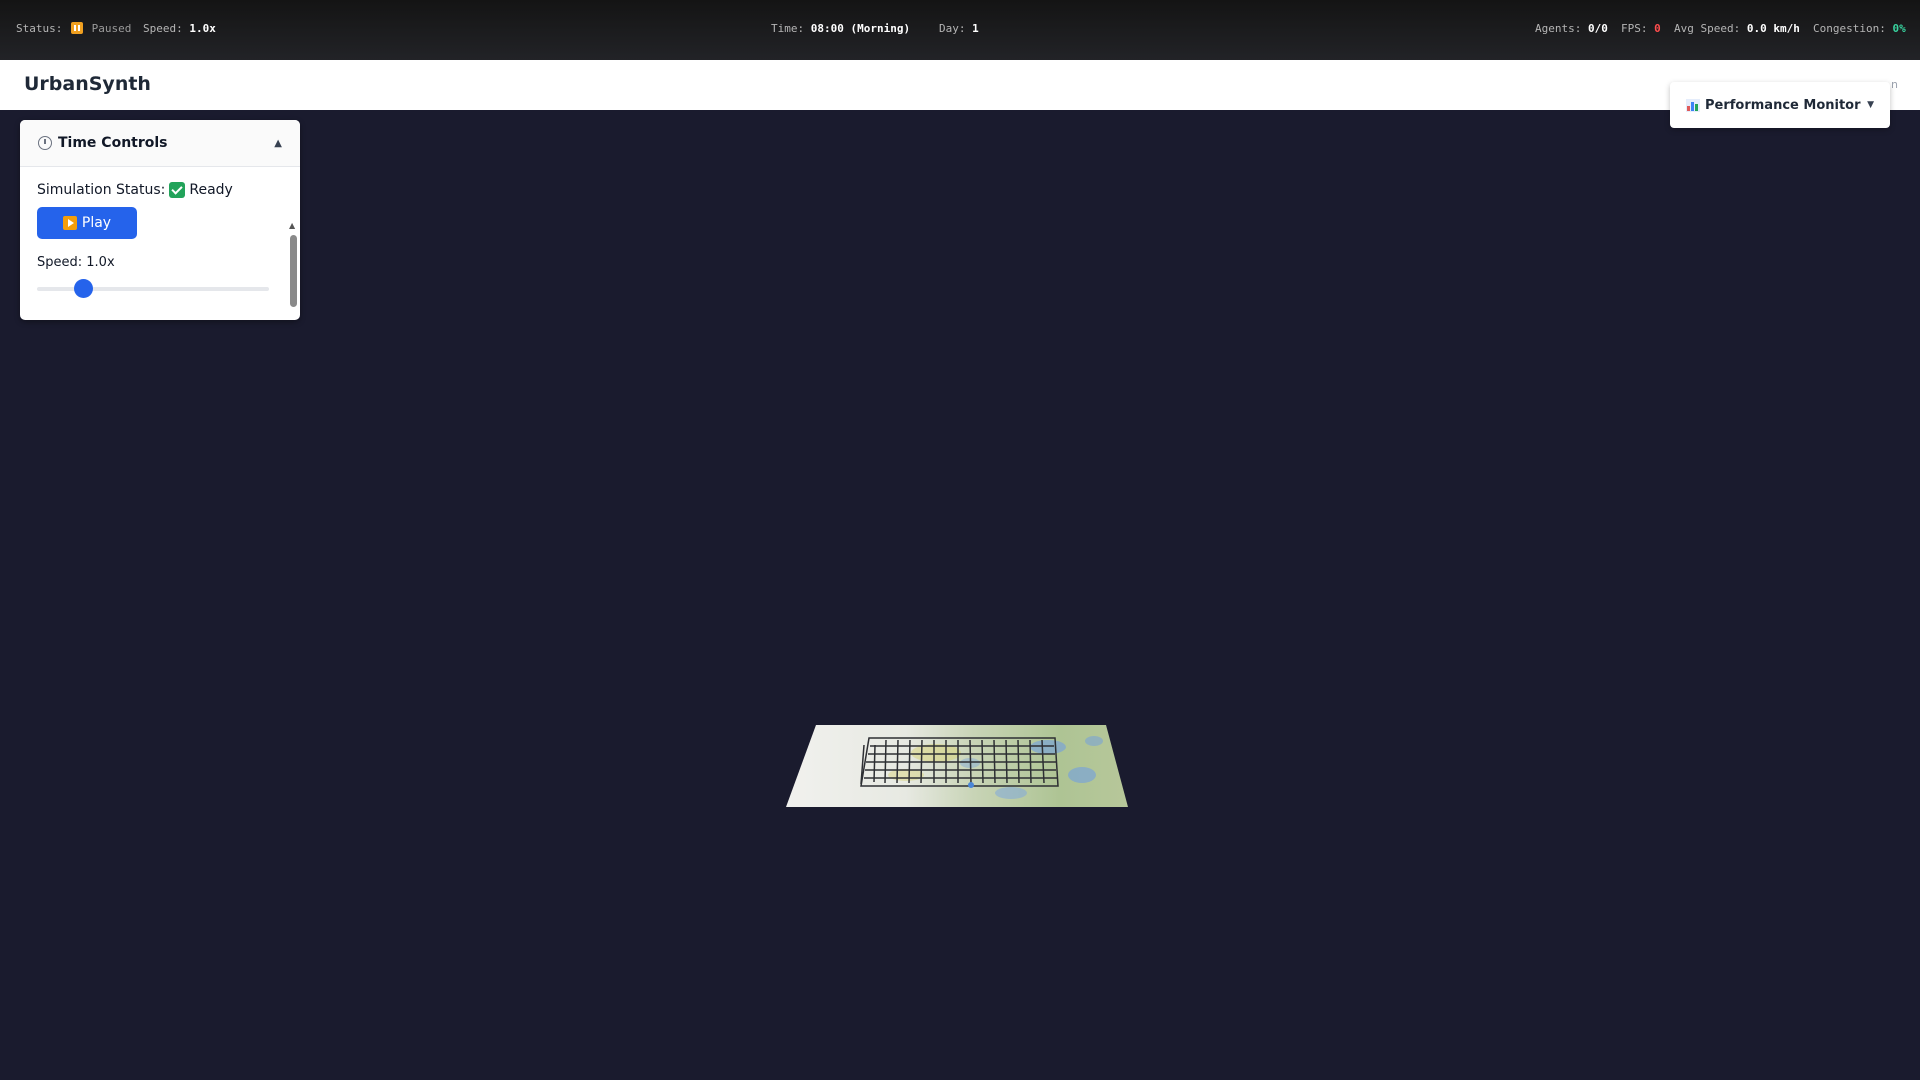 The height and width of the screenshot is (1080, 1920). I want to click on performance-monitor-label: Performance Monitor, so click(1783, 105).